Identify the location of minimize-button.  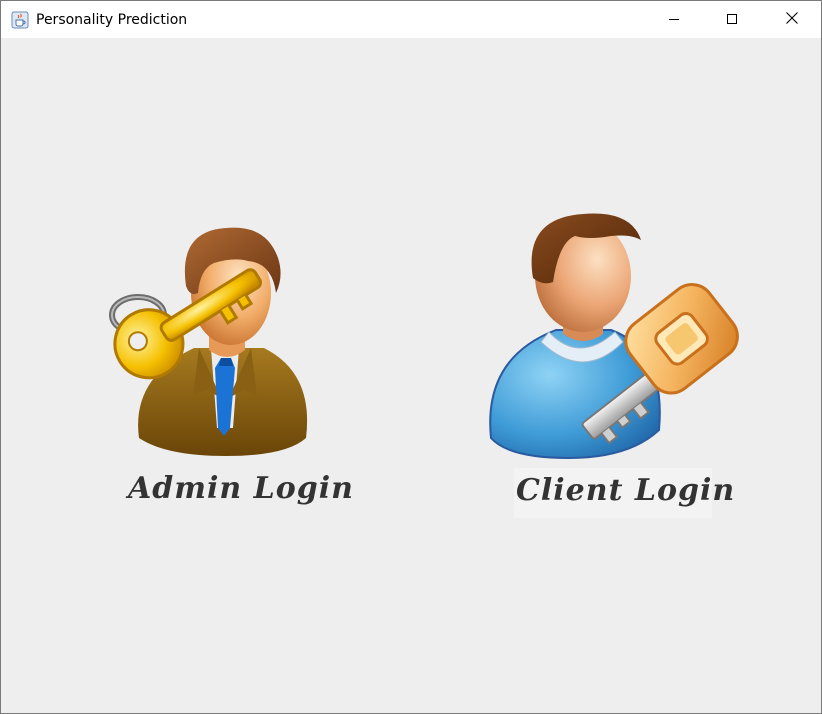
(674, 19).